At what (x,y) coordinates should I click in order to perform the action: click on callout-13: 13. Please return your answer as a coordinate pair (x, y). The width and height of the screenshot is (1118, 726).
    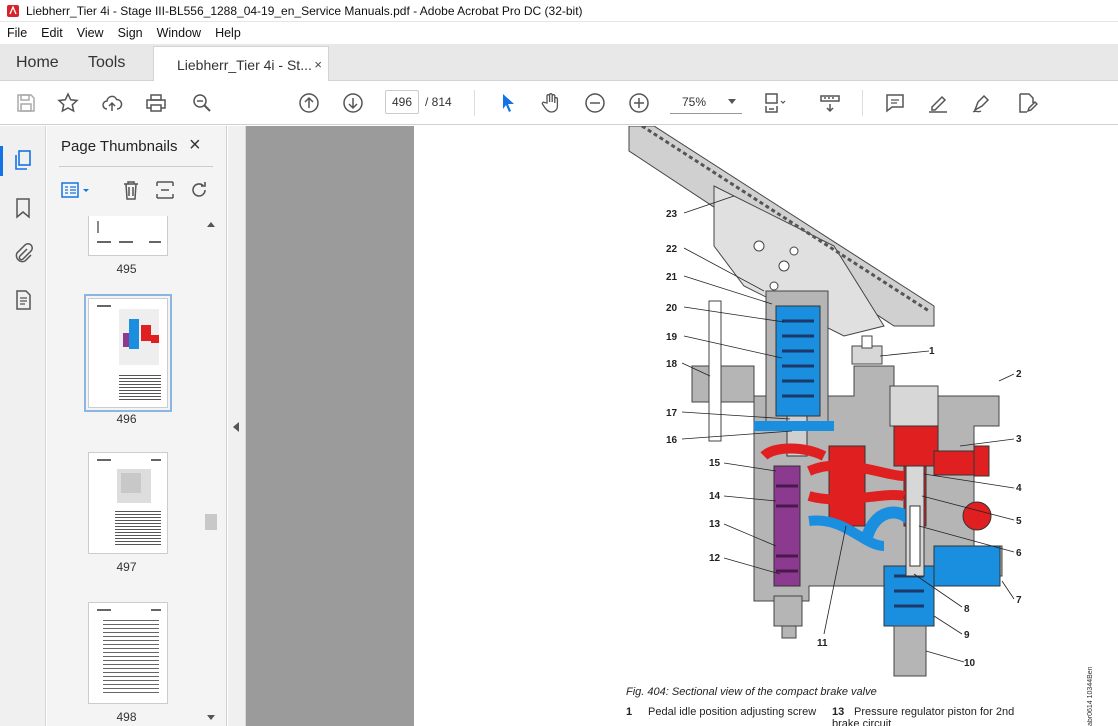
    Looking at the image, I should click on (715, 524).